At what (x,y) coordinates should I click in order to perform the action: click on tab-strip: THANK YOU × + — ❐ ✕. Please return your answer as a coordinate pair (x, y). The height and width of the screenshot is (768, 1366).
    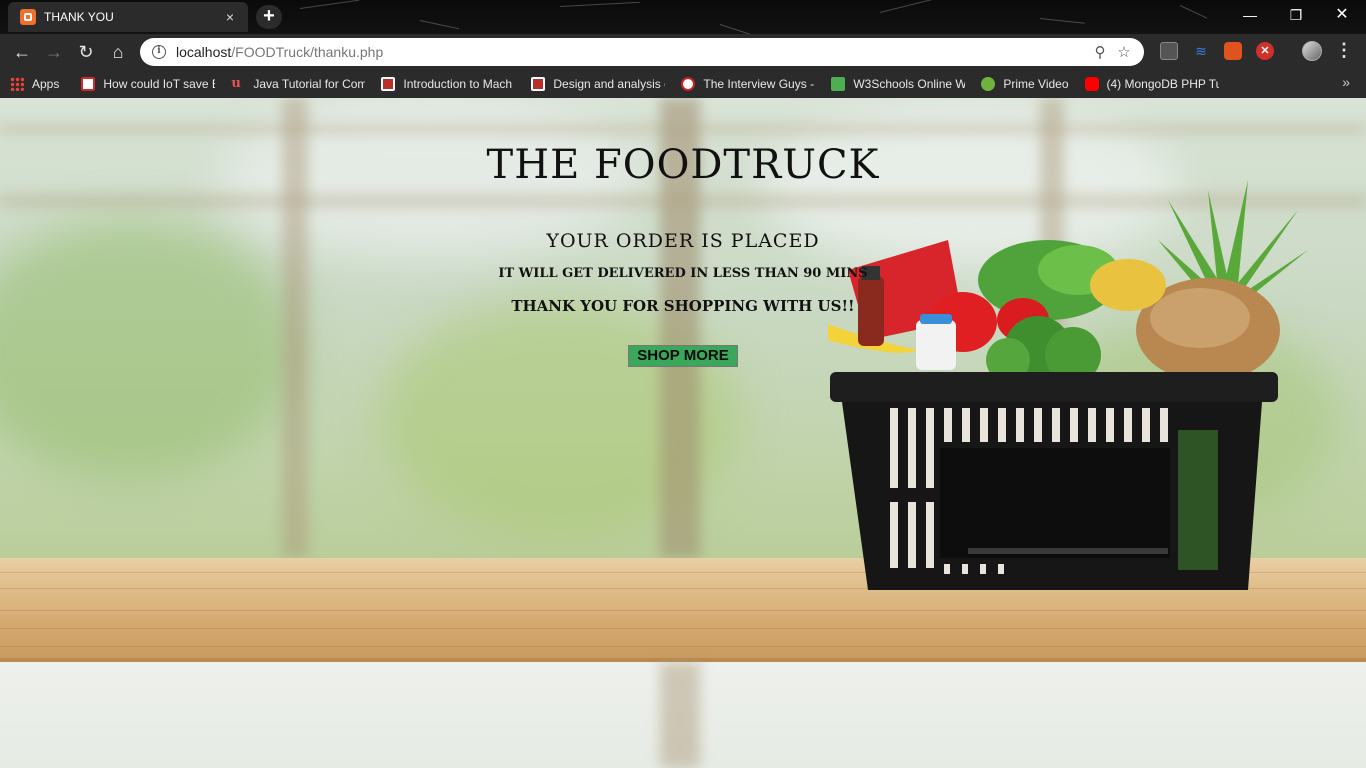
    Looking at the image, I should click on (683, 17).